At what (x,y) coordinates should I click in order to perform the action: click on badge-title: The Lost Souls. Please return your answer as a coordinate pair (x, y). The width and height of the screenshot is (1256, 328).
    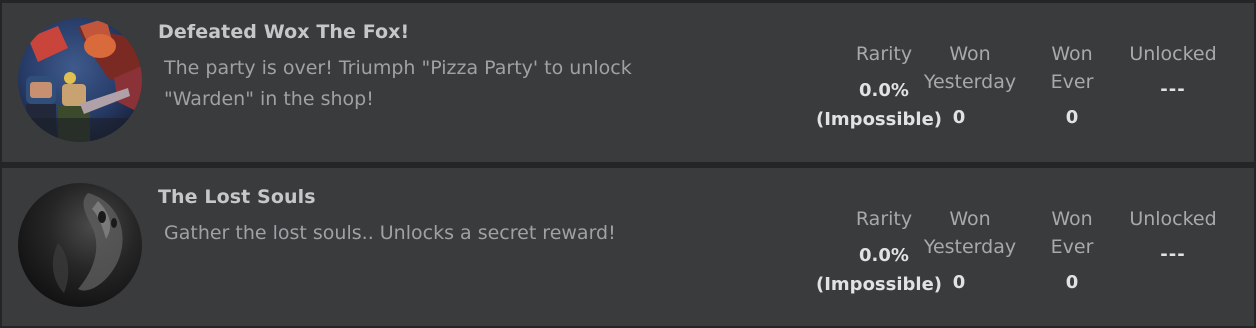
    Looking at the image, I should click on (237, 197).